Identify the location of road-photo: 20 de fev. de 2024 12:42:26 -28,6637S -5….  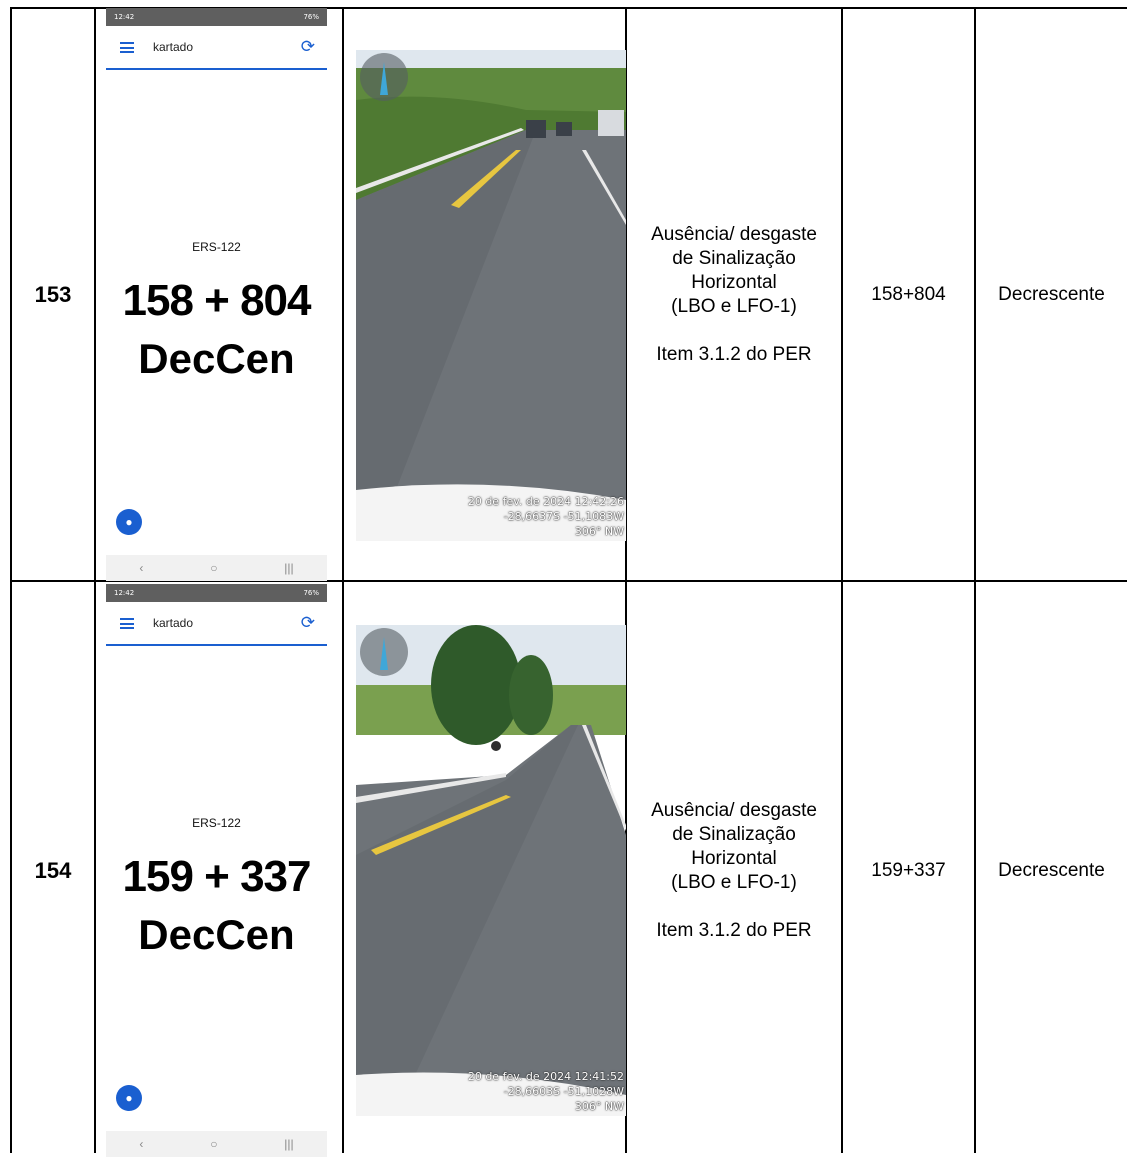
(491, 295).